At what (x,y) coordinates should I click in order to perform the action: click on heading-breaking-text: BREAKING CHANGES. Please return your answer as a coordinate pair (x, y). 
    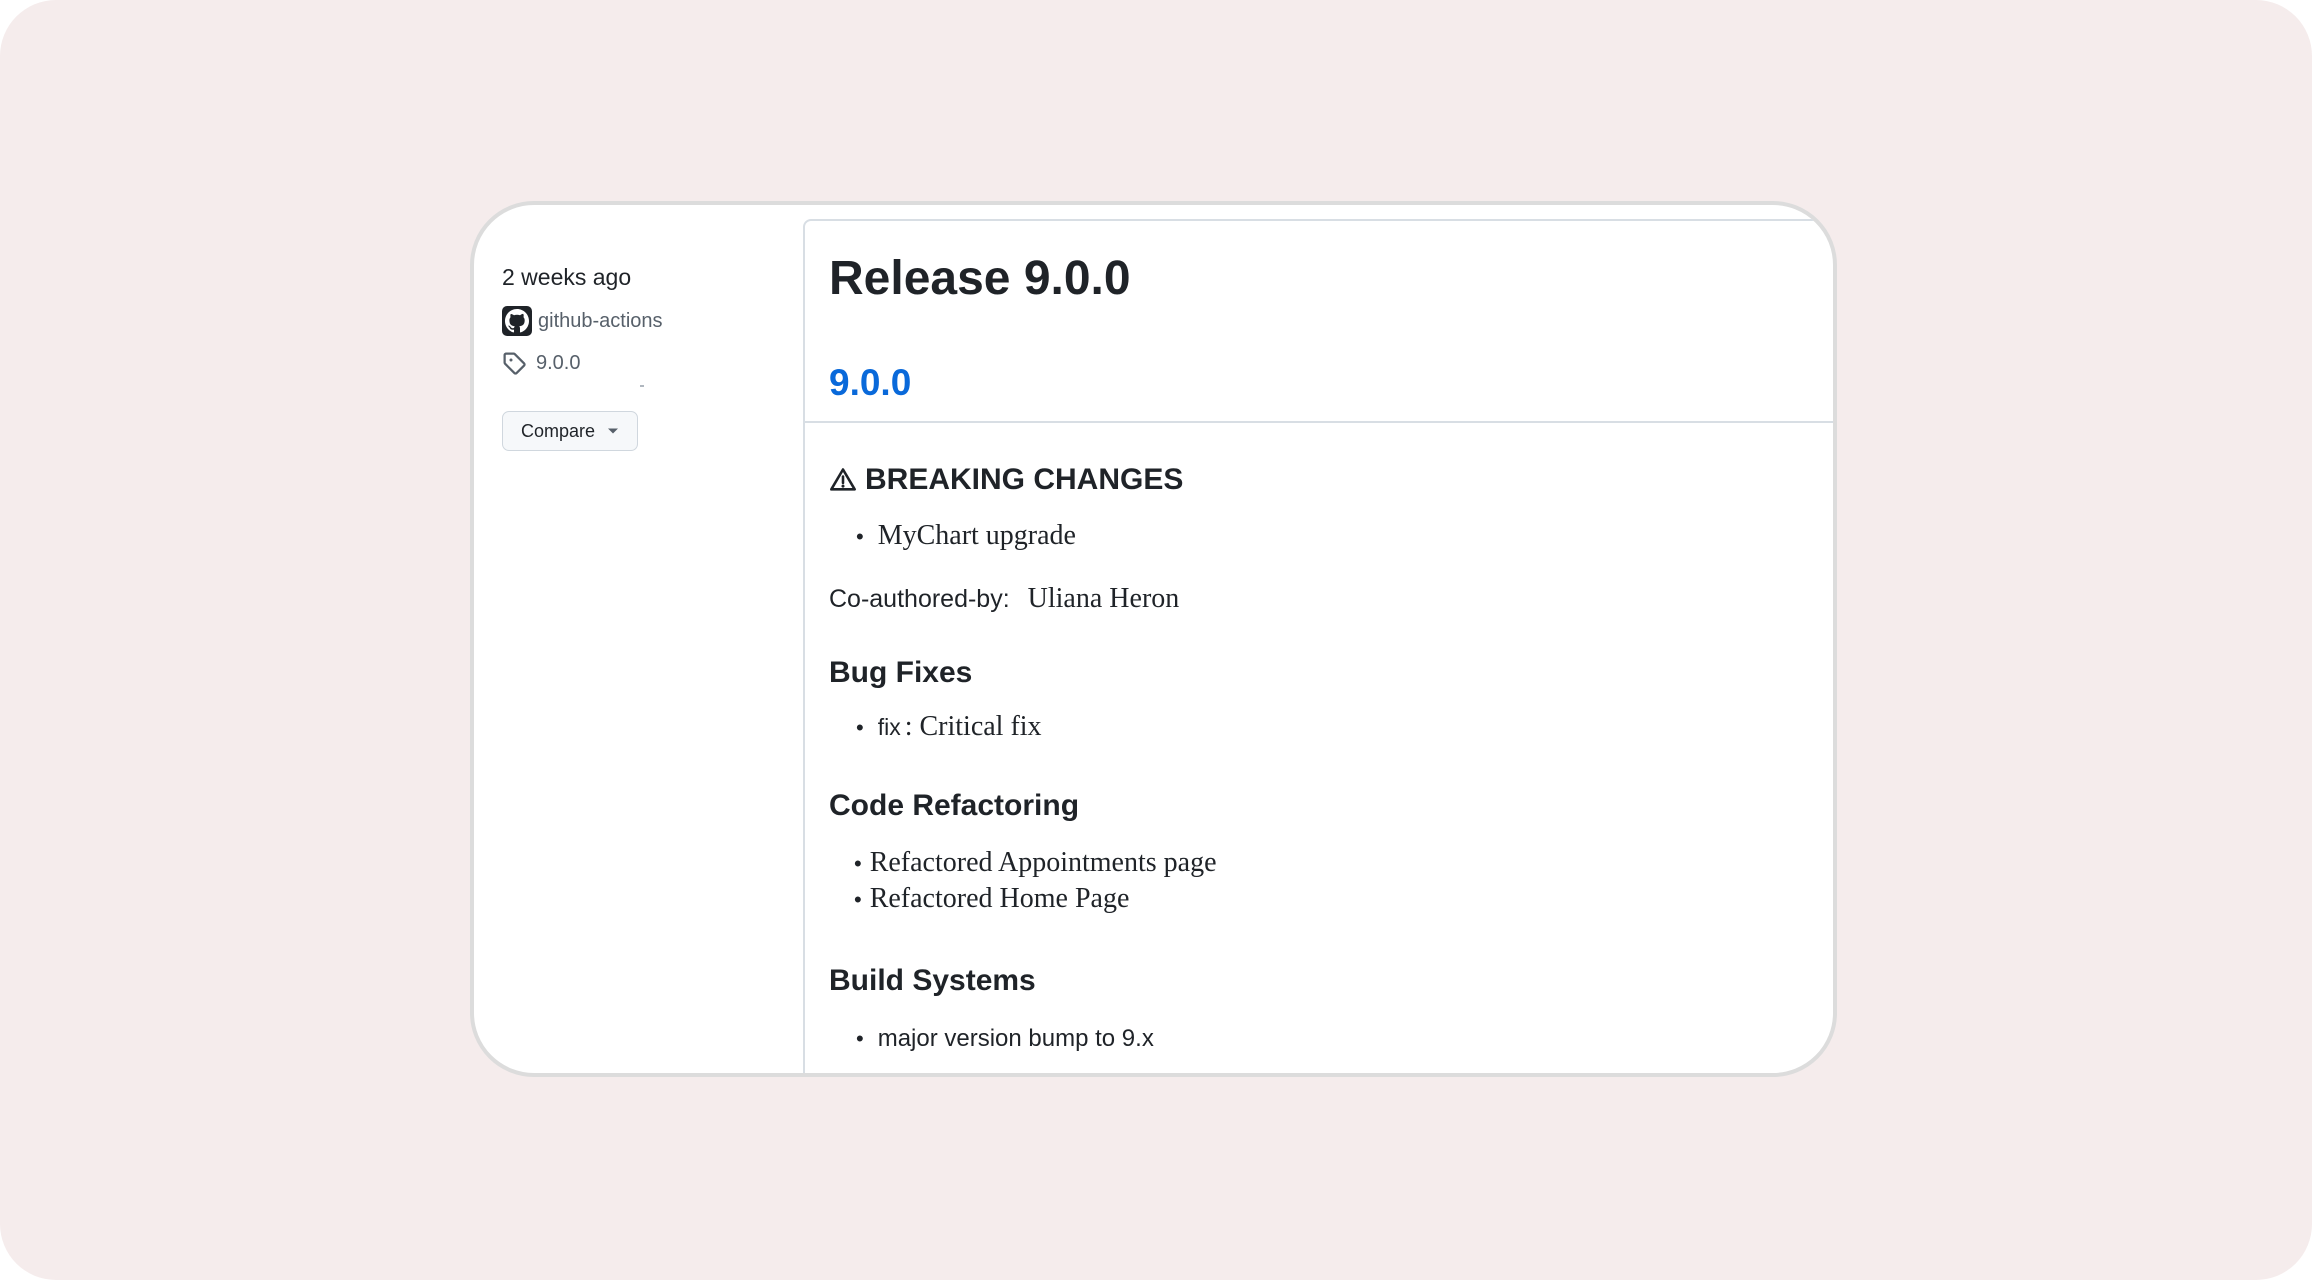
    Looking at the image, I should click on (1024, 479).